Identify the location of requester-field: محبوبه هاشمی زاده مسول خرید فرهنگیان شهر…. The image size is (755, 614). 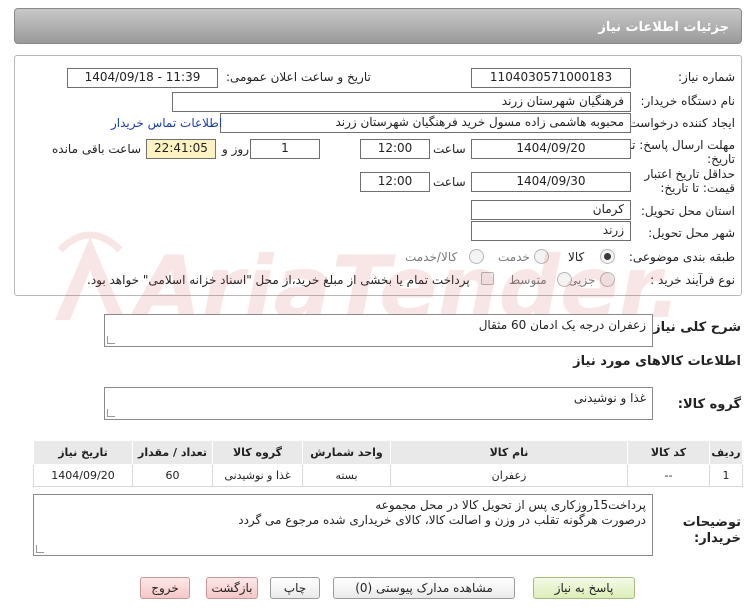
(425, 123).